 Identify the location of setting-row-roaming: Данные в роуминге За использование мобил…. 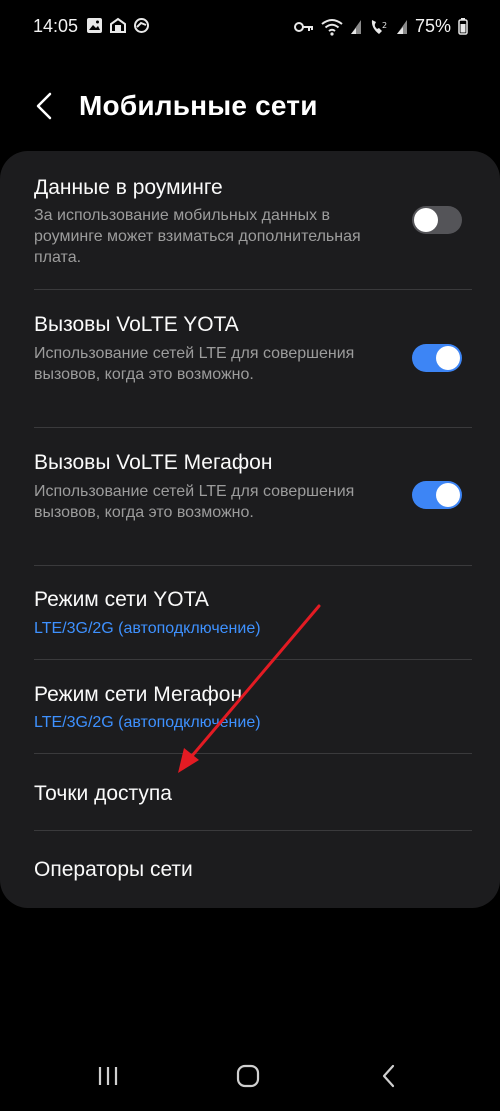
(250, 220).